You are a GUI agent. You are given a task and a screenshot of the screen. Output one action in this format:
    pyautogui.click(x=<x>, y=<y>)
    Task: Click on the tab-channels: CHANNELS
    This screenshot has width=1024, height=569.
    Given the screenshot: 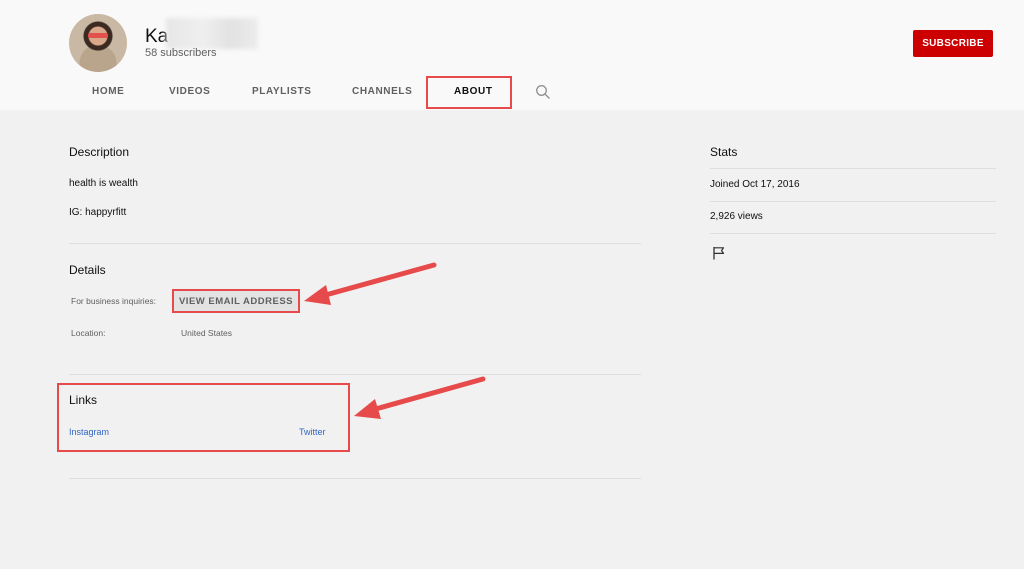 What is the action you would take?
    pyautogui.click(x=382, y=91)
    